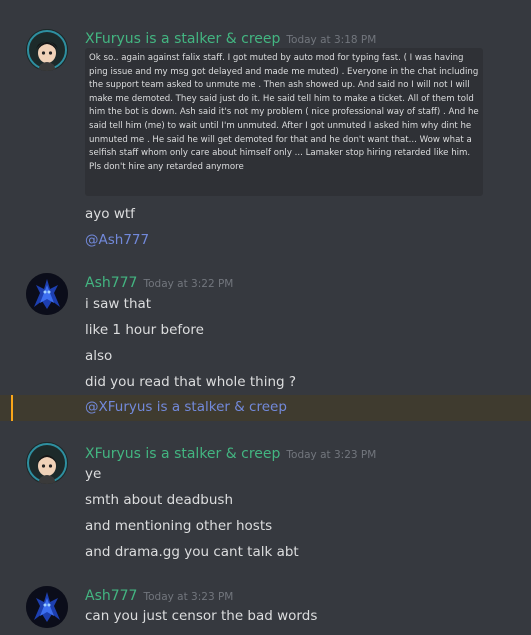 Image resolution: width=531 pixels, height=635 pixels. I want to click on message-text: and mentioning other hosts, so click(179, 526).